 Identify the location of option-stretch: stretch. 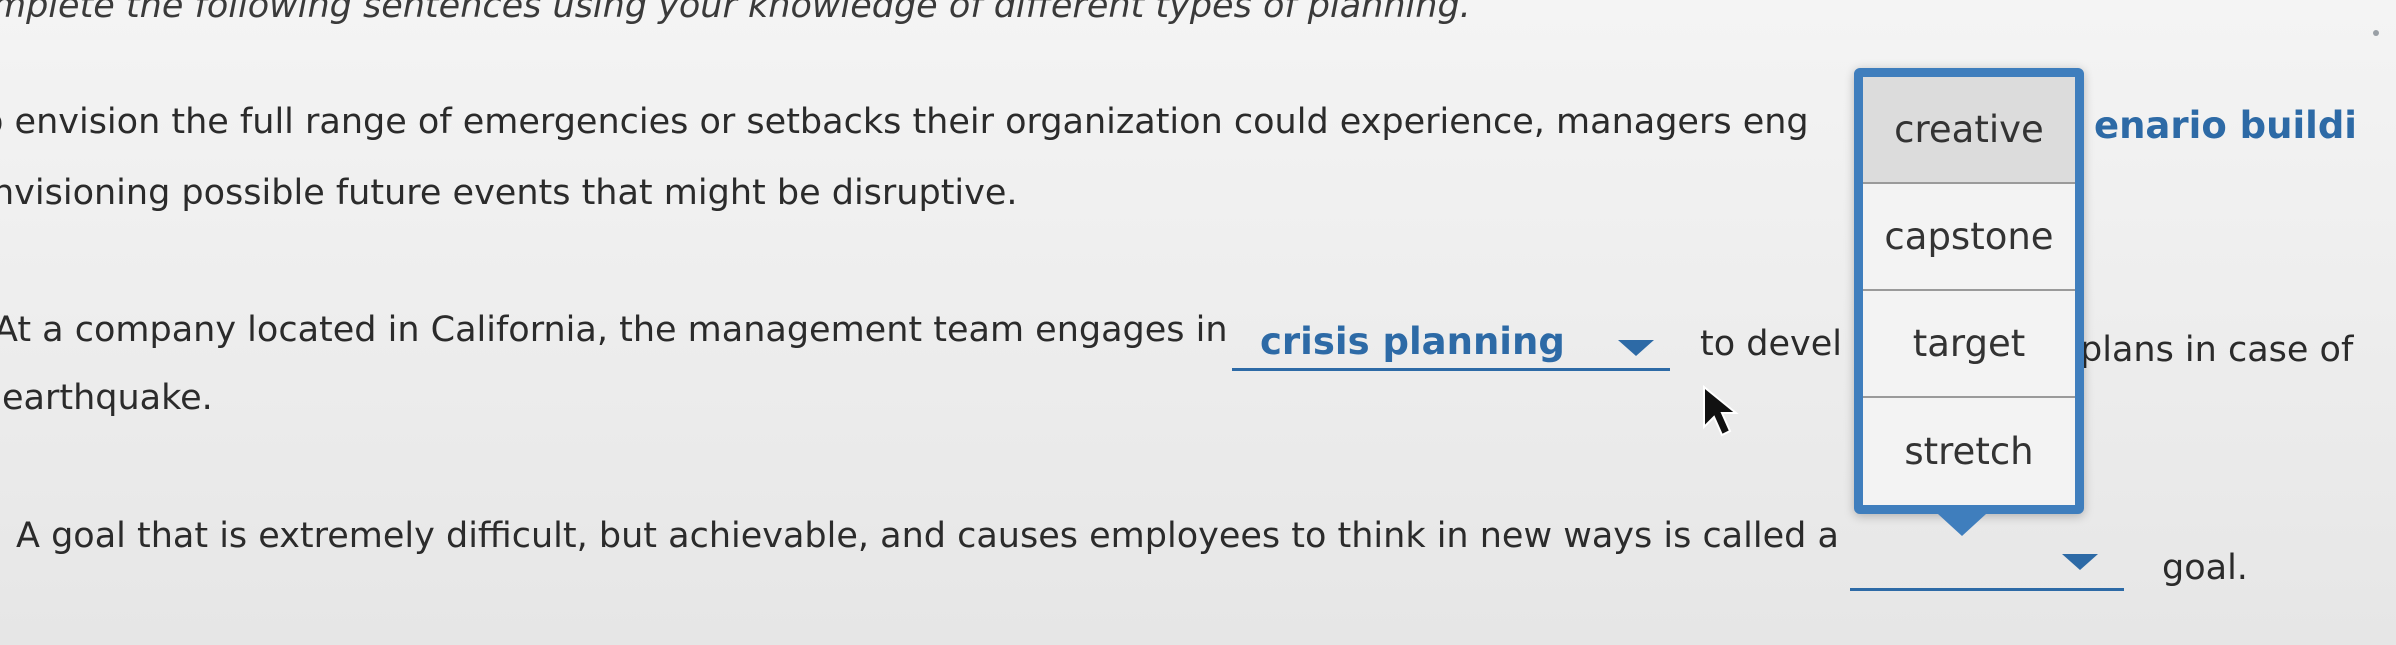
(1969, 451).